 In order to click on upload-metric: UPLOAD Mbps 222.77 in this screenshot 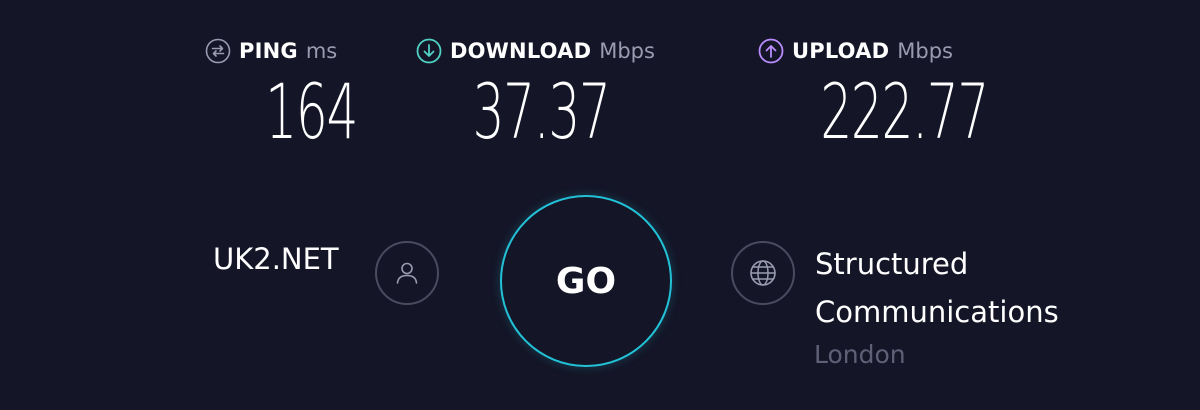, I will do `click(873, 93)`.